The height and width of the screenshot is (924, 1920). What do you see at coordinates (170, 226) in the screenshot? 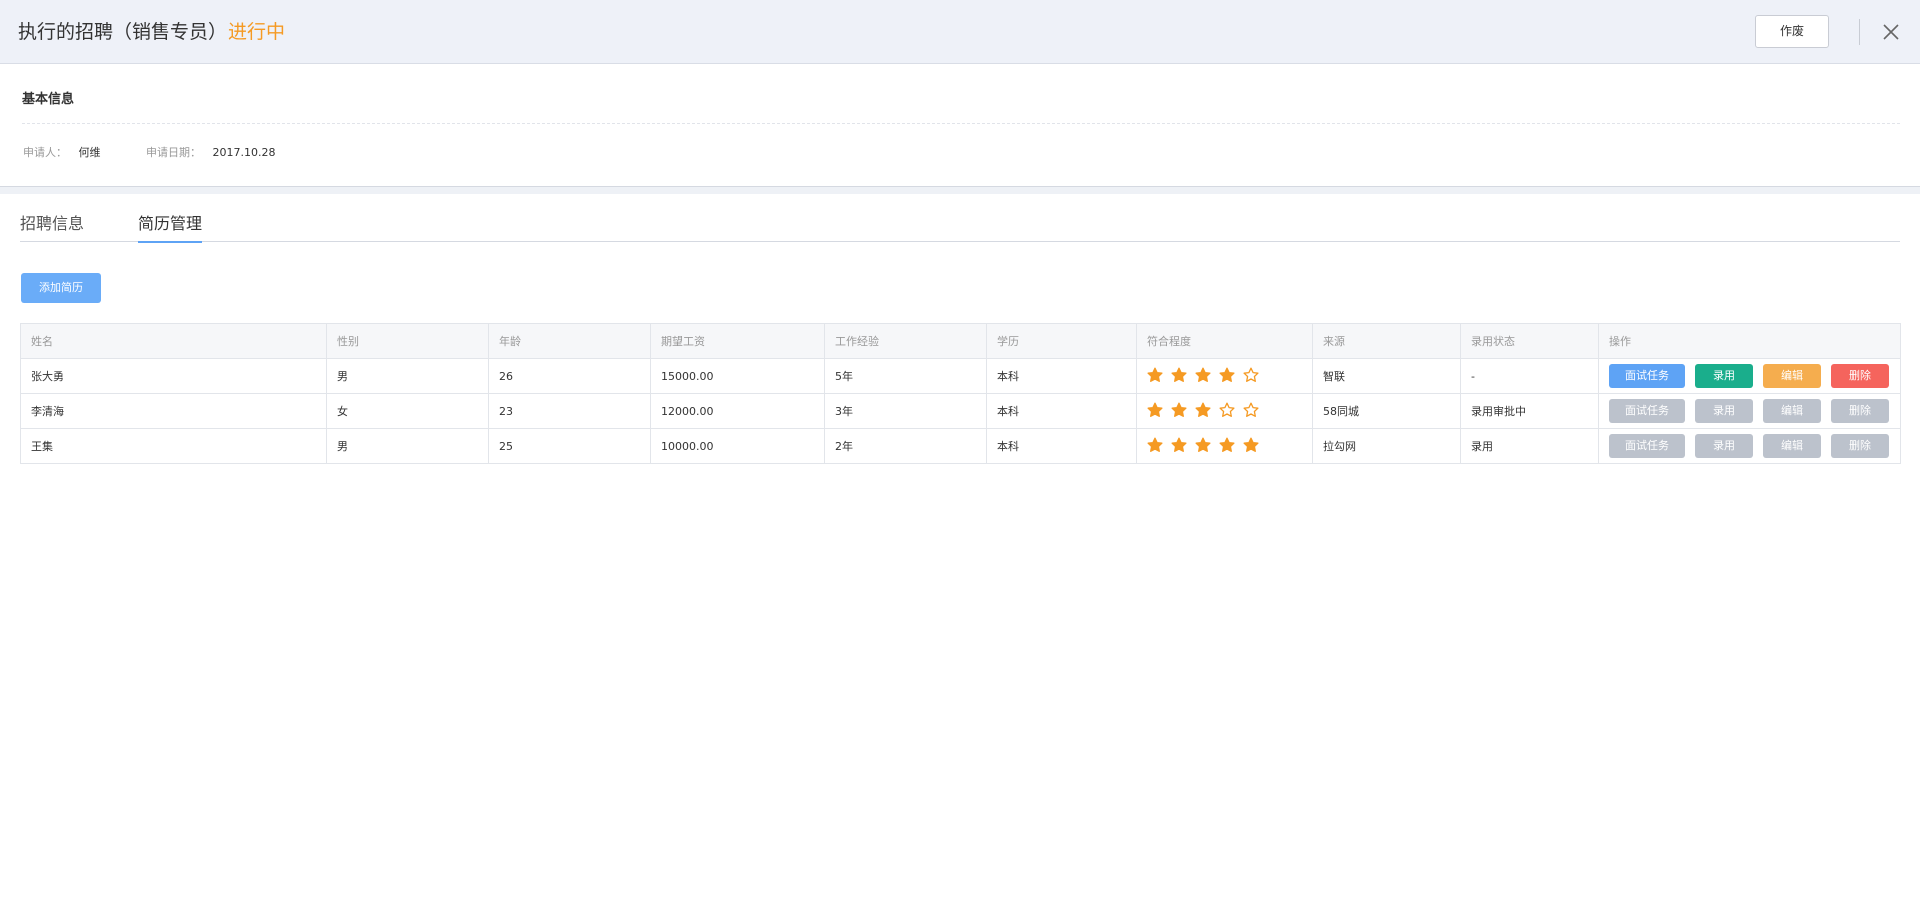
I see `tab-resume-management: 简历管理` at bounding box center [170, 226].